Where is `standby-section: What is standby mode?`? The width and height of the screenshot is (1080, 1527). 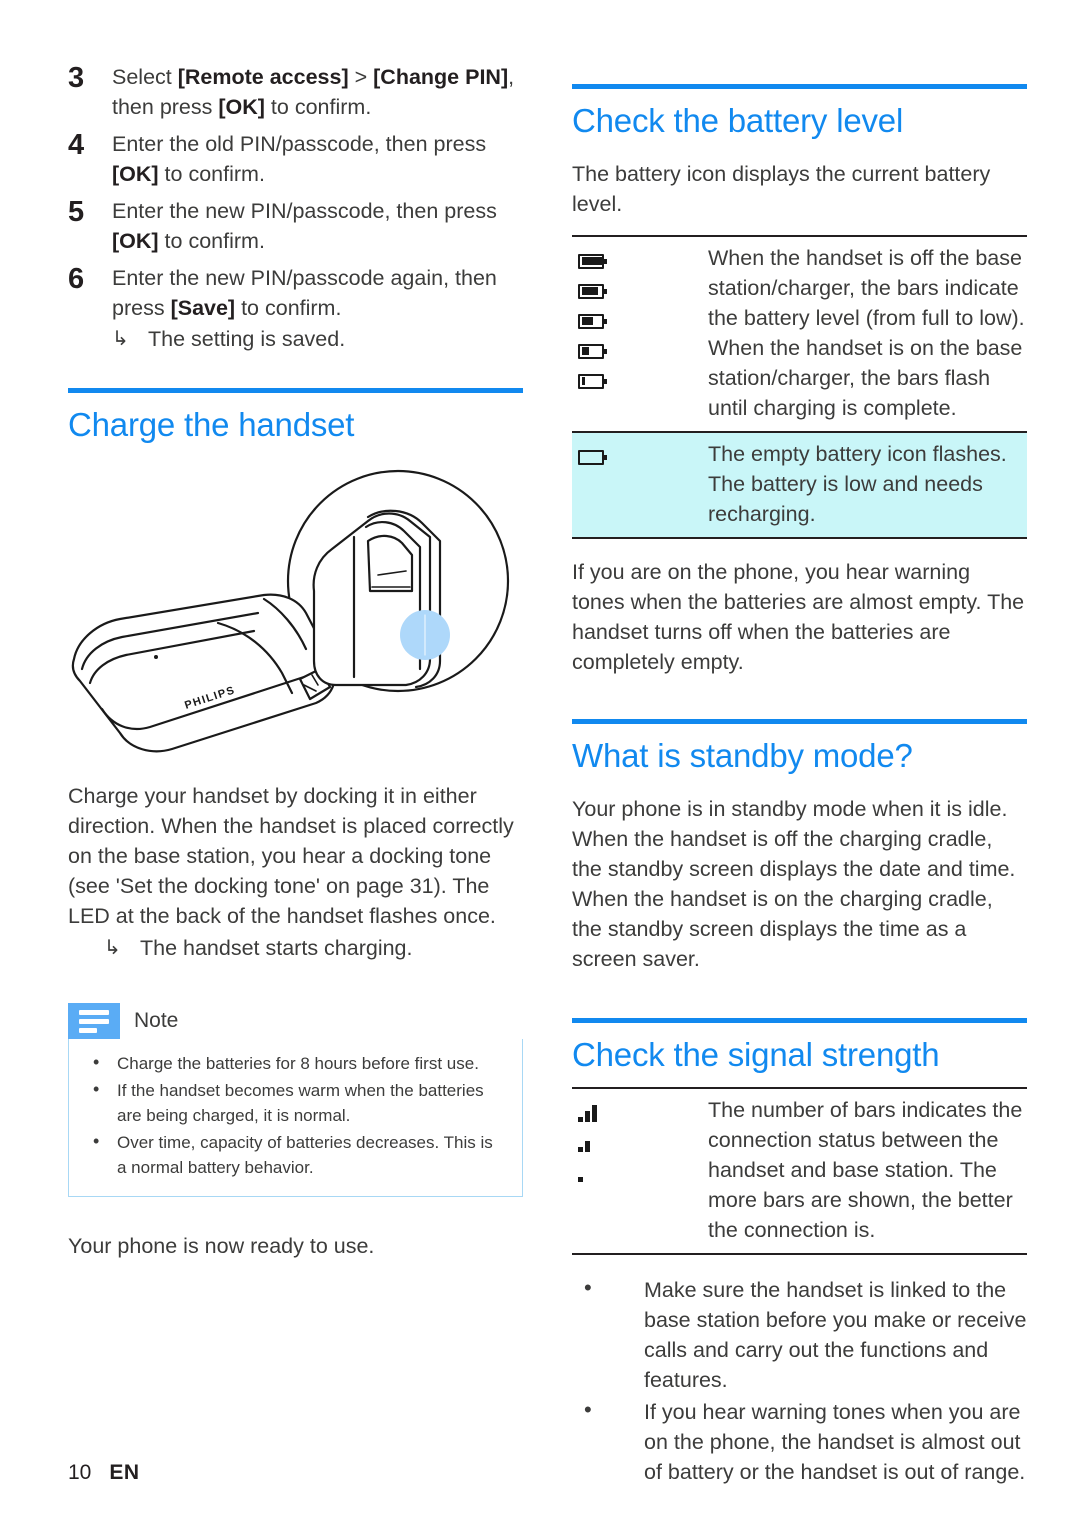 standby-section: What is standby mode? is located at coordinates (799, 747).